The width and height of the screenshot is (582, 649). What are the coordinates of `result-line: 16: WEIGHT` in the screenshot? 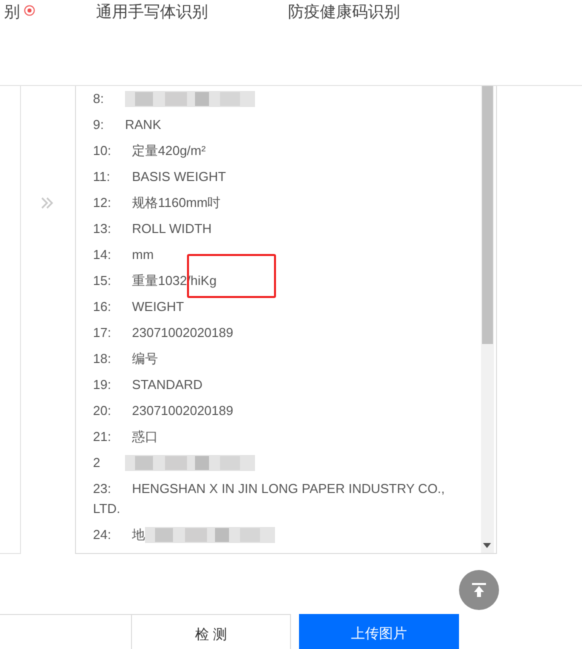 It's located at (138, 307).